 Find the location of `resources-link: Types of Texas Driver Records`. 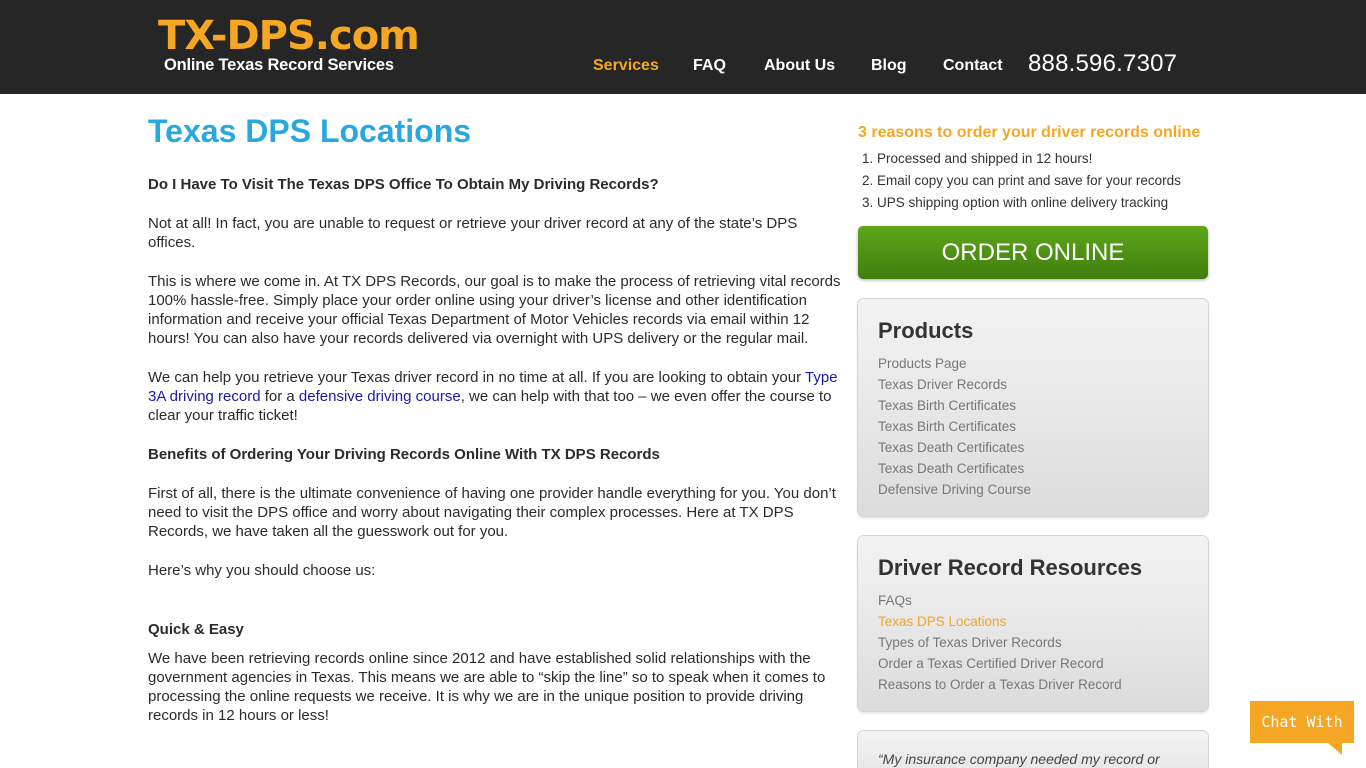

resources-link: Types of Texas Driver Records is located at coordinates (1033, 642).